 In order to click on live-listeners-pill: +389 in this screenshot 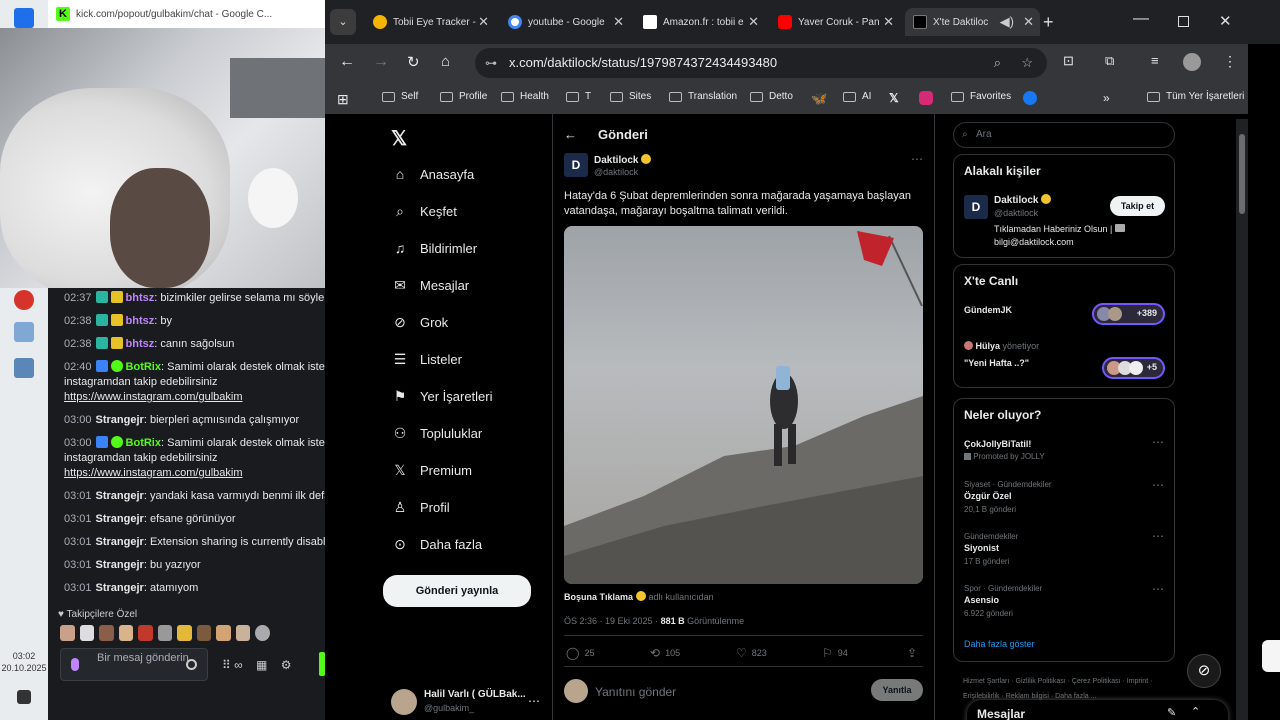, I will do `click(1128, 314)`.